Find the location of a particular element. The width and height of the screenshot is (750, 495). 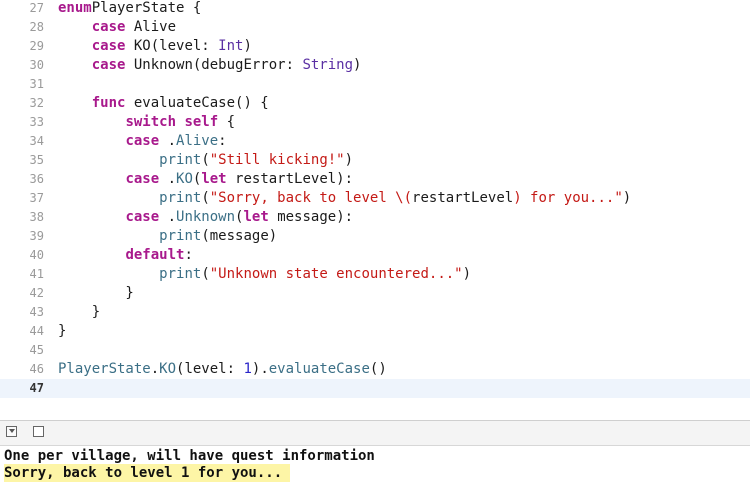

line-number: 28 is located at coordinates (36, 27).